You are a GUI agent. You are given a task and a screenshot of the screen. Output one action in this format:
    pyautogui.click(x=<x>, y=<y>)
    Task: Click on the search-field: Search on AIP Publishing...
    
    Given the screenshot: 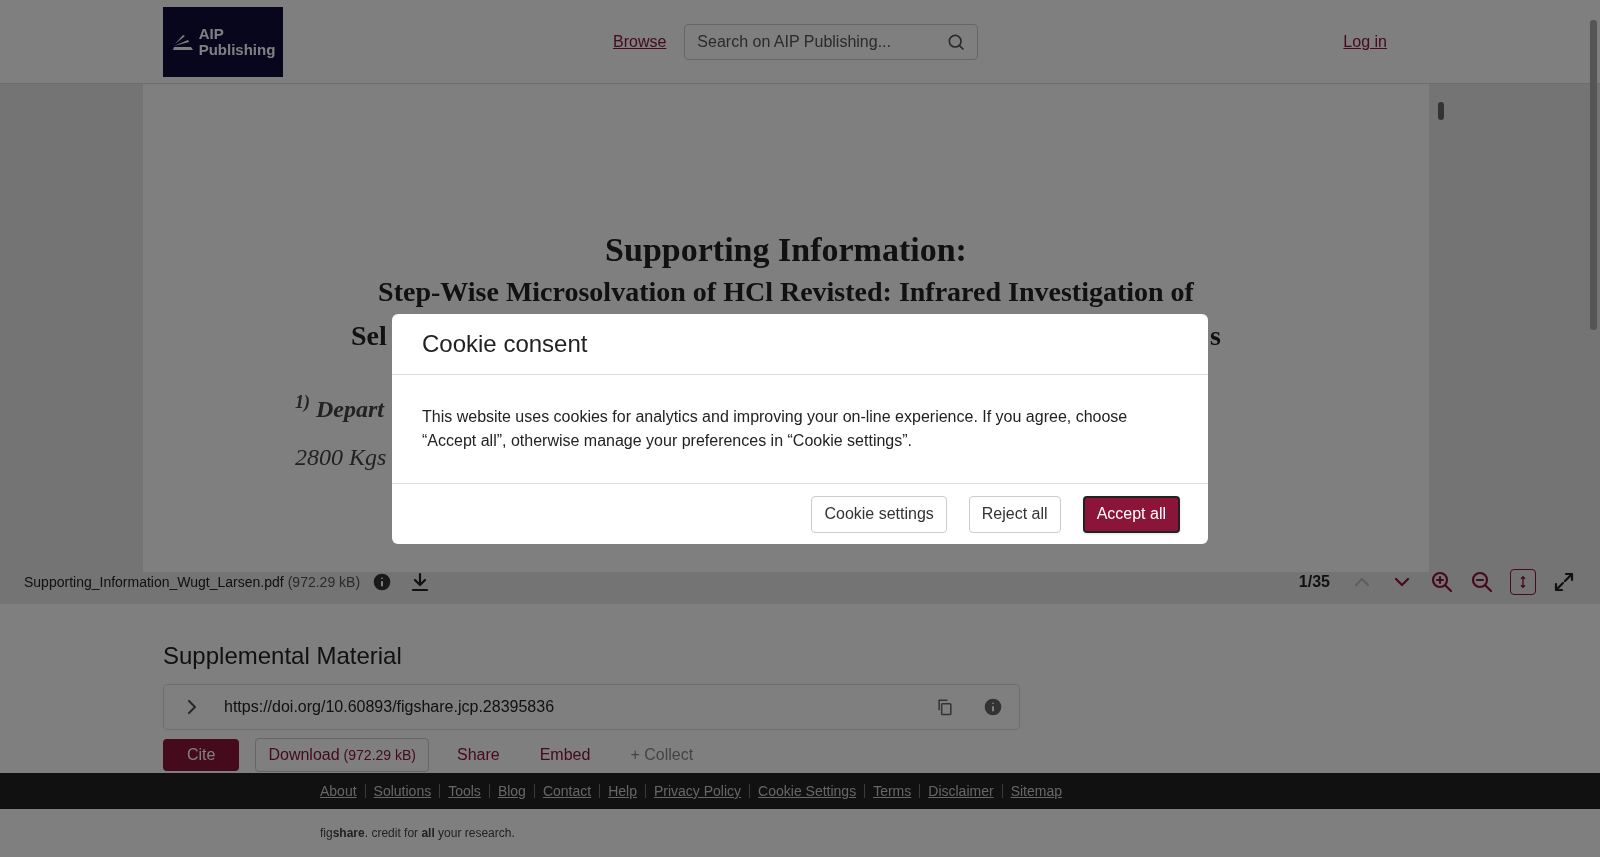 What is the action you would take?
    pyautogui.click(x=831, y=41)
    